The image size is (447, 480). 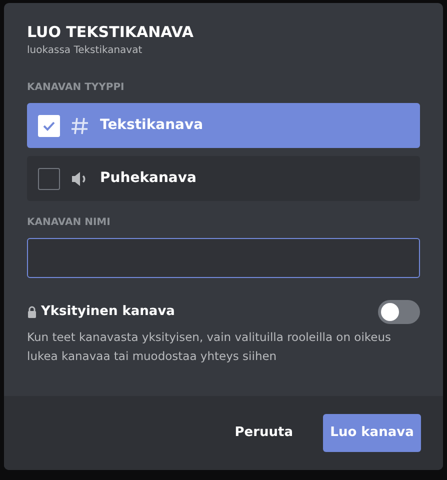 I want to click on description-text: Kun teet kanavasta yksityisen, vain valituilla rooleilla on oikeus lukea kanavaa tai muodostaa yhteys siihen, so click(x=209, y=347).